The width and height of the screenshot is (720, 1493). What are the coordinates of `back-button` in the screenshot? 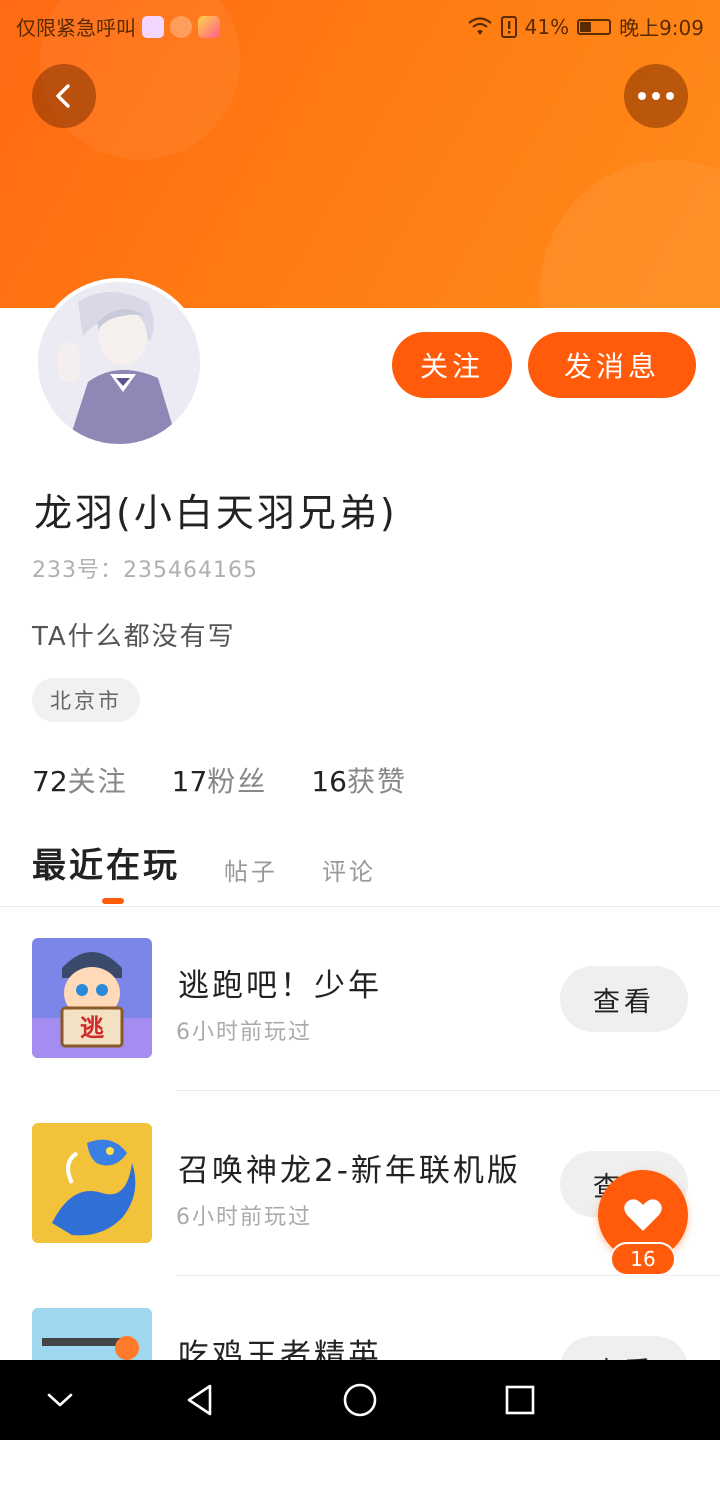 It's located at (64, 96).